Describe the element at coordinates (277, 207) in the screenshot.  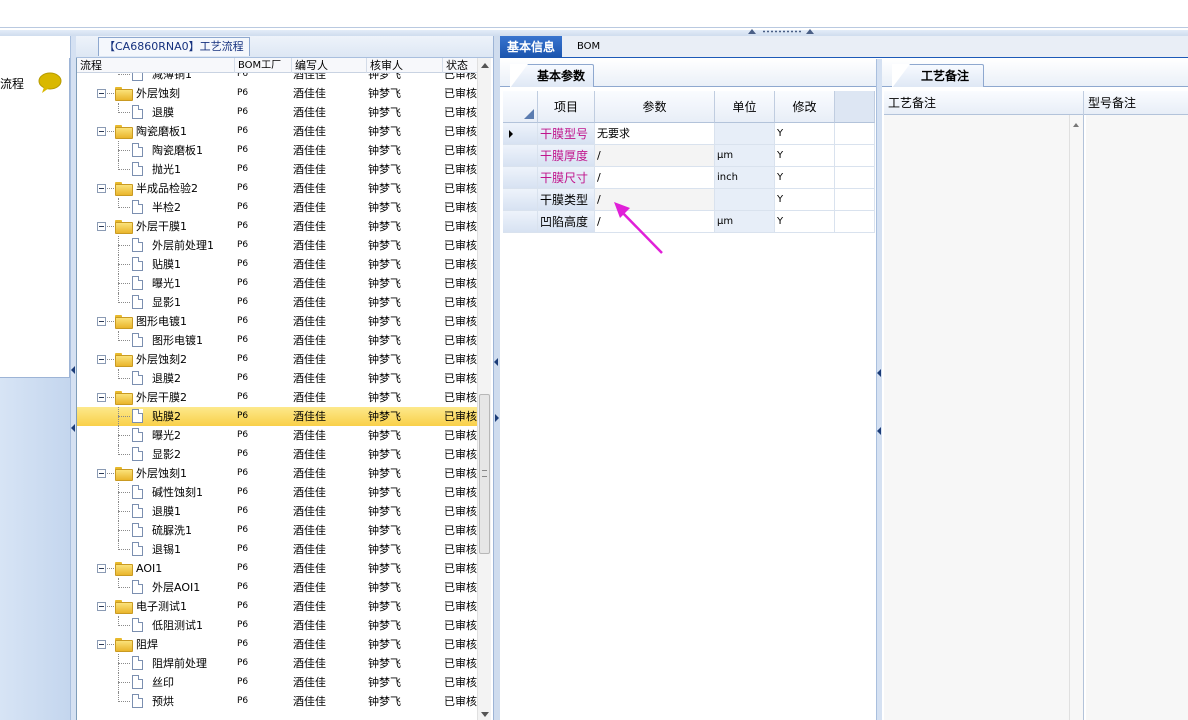
I see `tree-row: 半检2 P6 酒佳佳 钟梦飞 已审核` at that location.